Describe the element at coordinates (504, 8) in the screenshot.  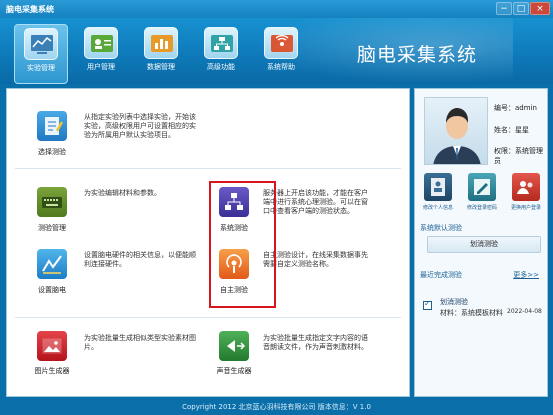
I see `minimize-button: −` at that location.